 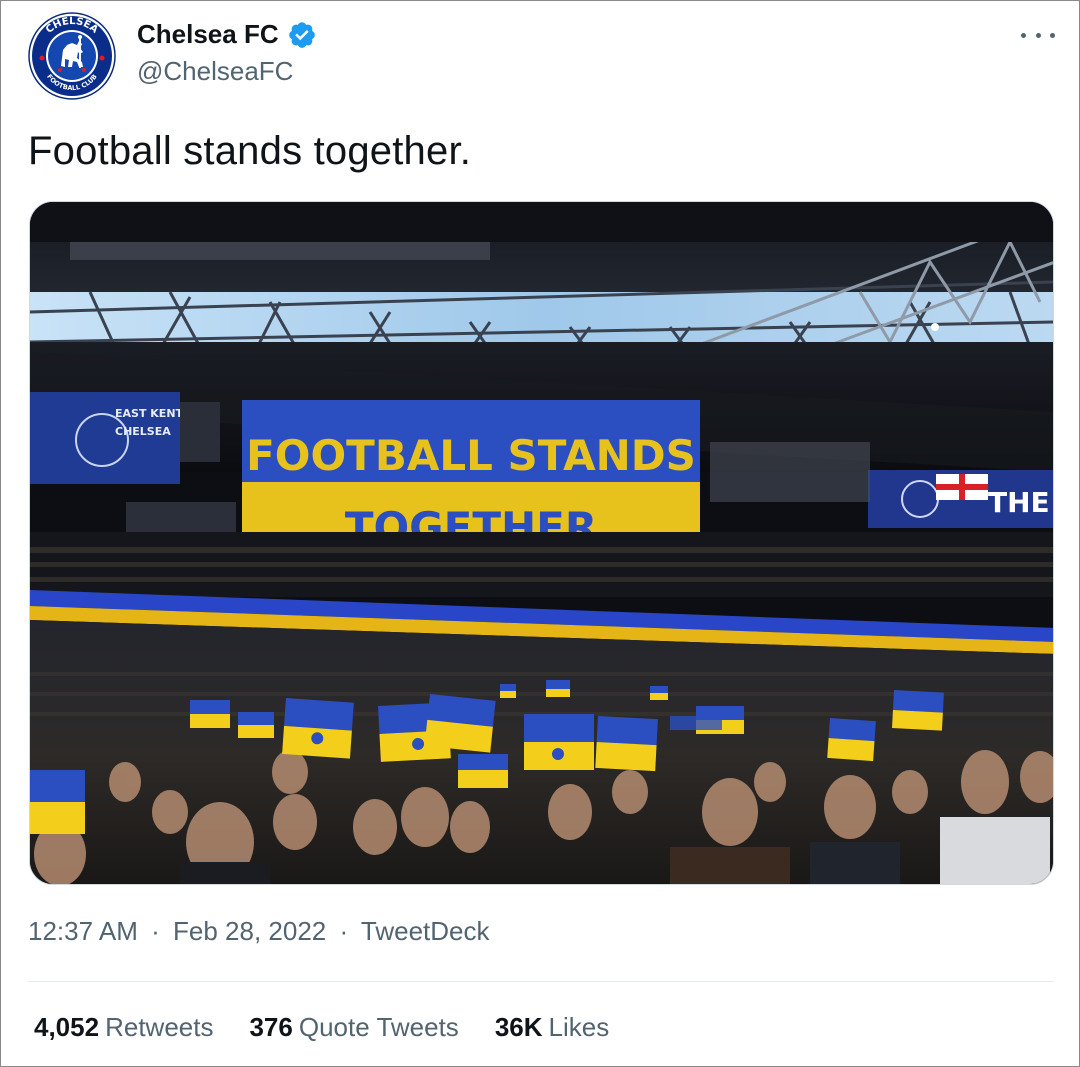 What do you see at coordinates (1019, 502) in the screenshot?
I see `right-banner-text: THE` at bounding box center [1019, 502].